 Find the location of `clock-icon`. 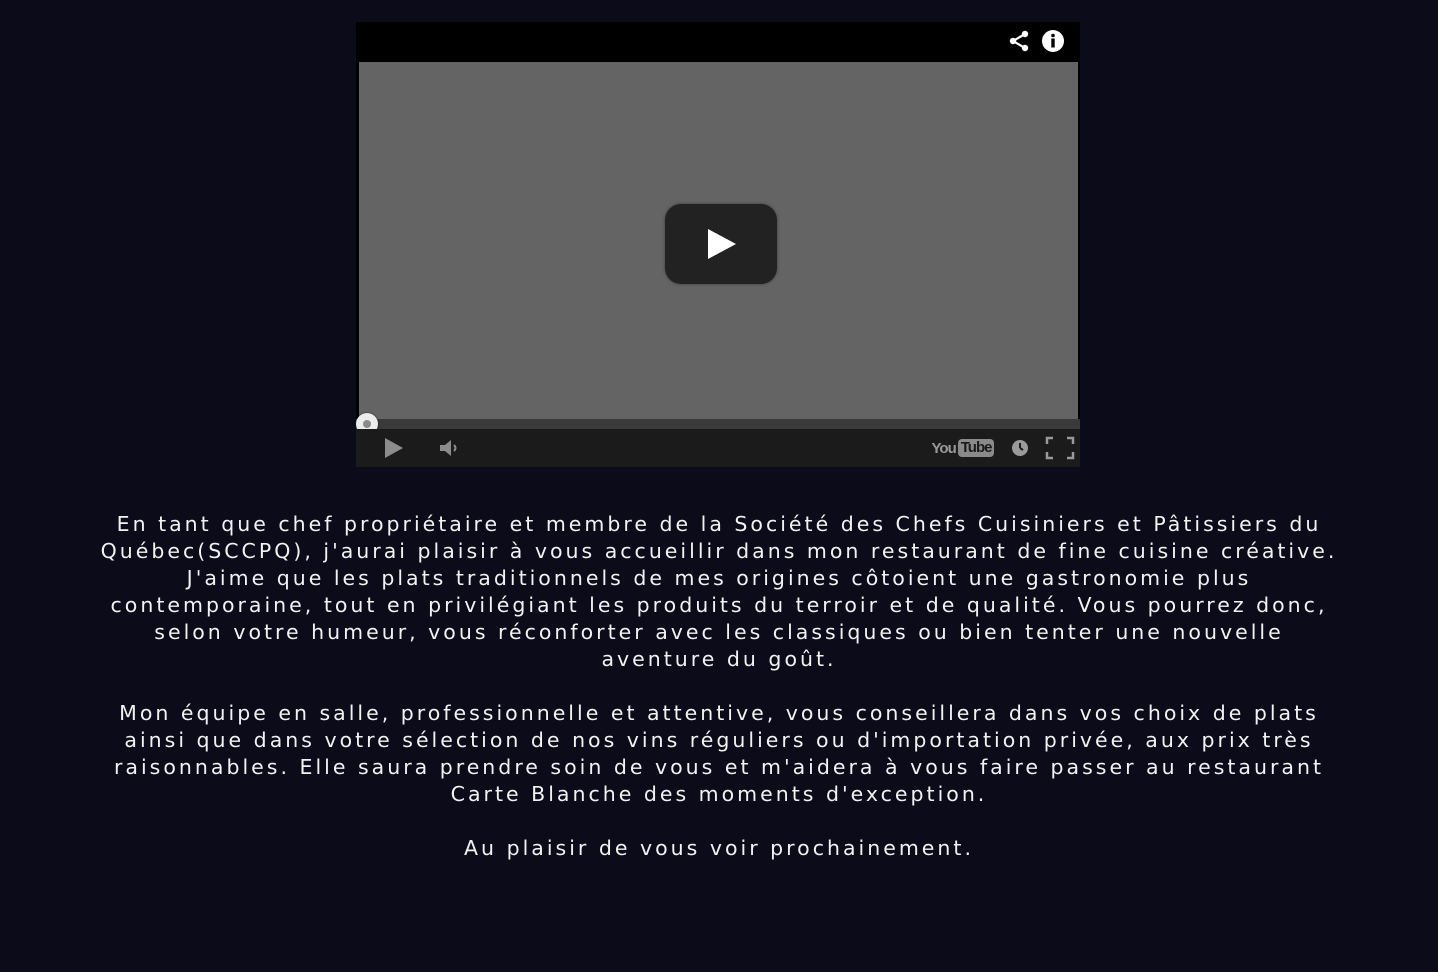

clock-icon is located at coordinates (1020, 448).